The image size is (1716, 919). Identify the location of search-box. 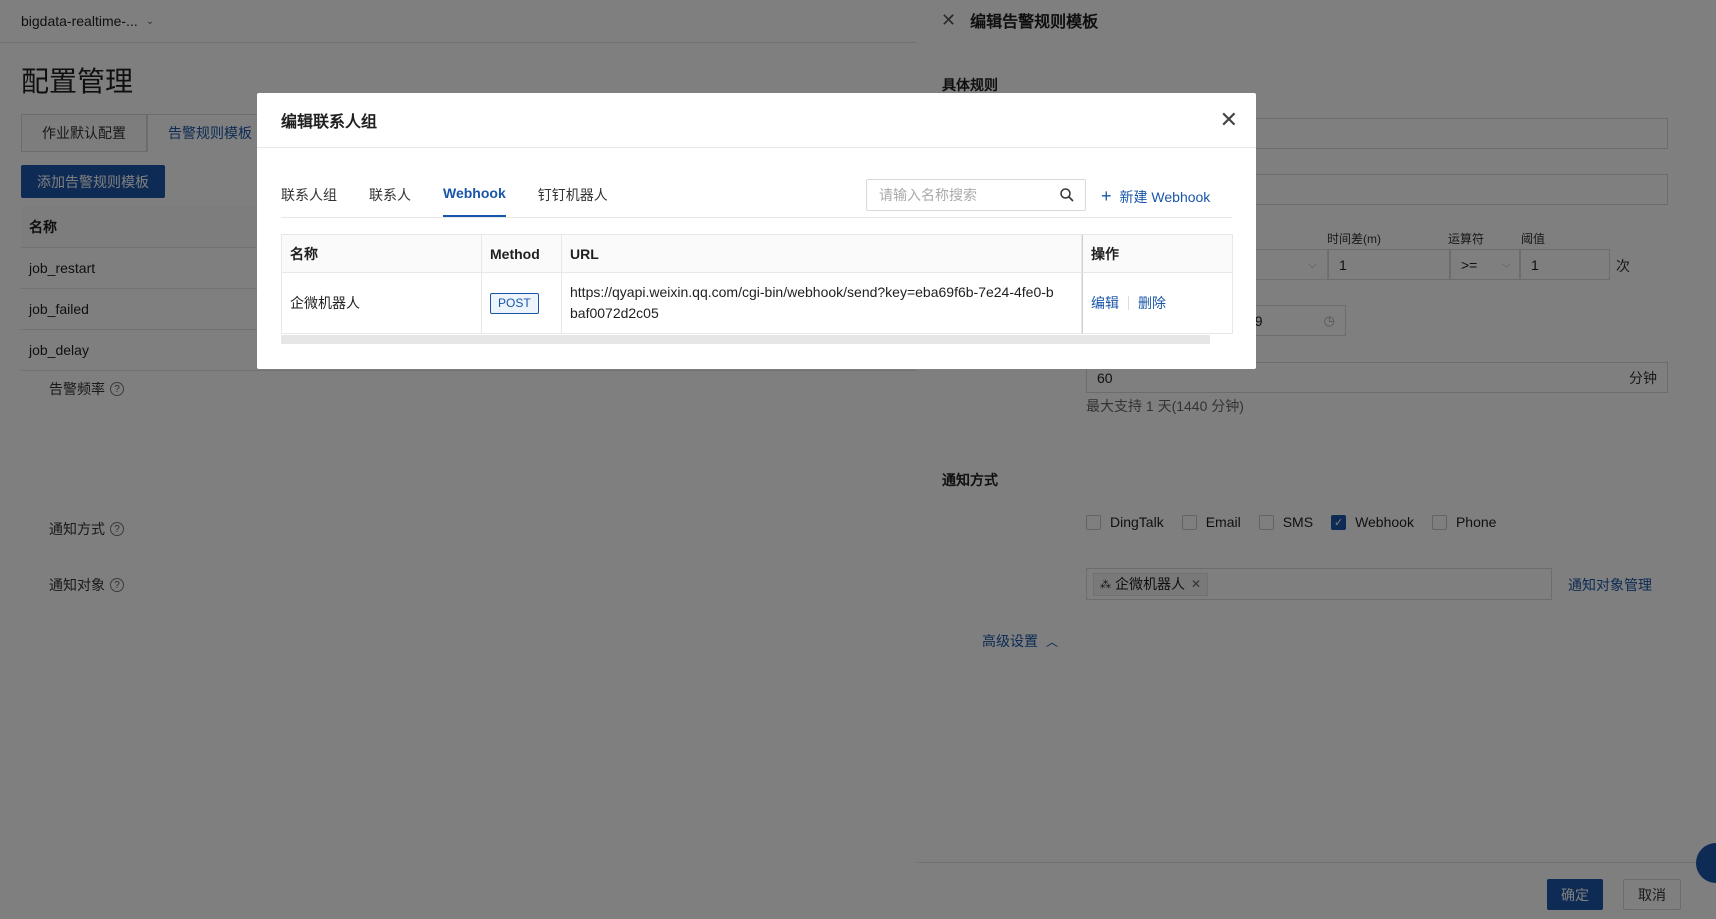
(976, 195).